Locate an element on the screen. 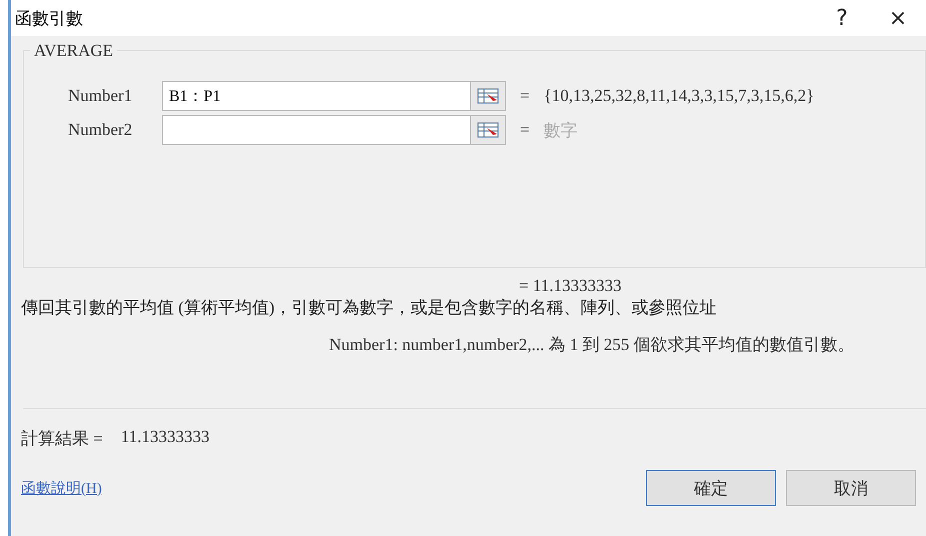 This screenshot has width=926, height=536. argument-value: {10,13,25,32,8,11,14,3,3,15,7,3,15,6,2} is located at coordinates (679, 96).